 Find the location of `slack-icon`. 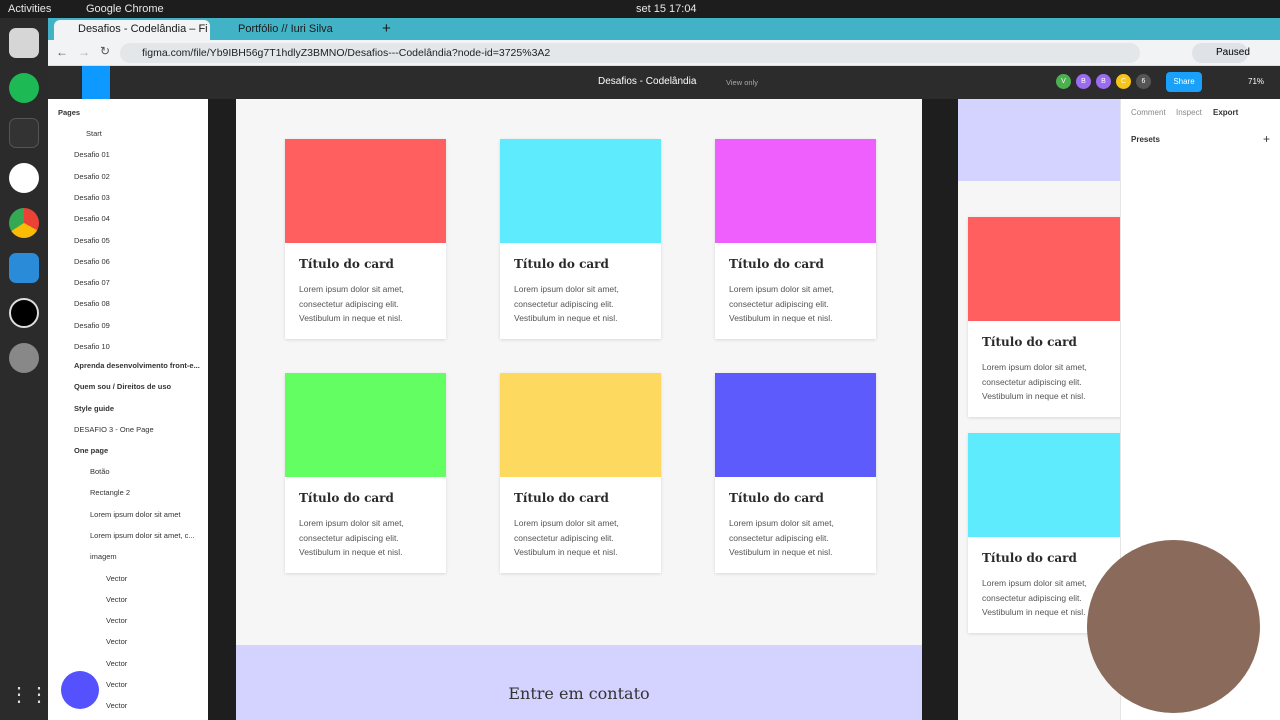

slack-icon is located at coordinates (24, 178).